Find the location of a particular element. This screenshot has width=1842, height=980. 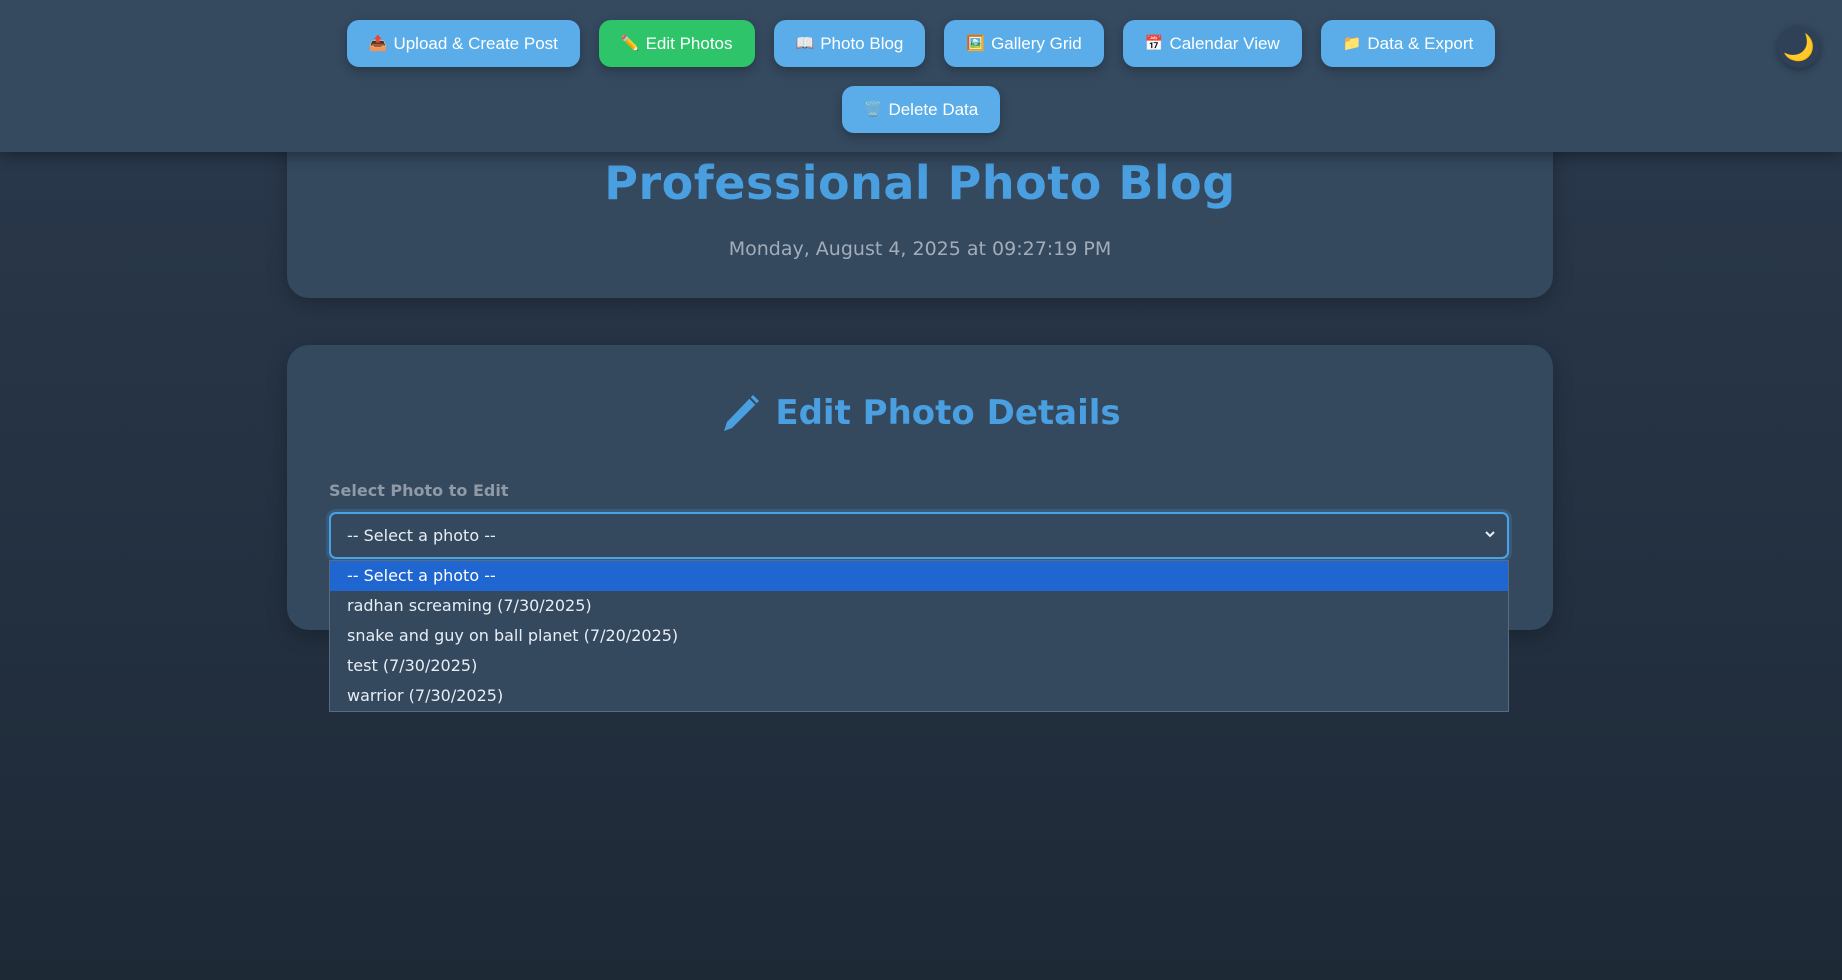

select-photo-label: Select Photo to Edit is located at coordinates (419, 490).